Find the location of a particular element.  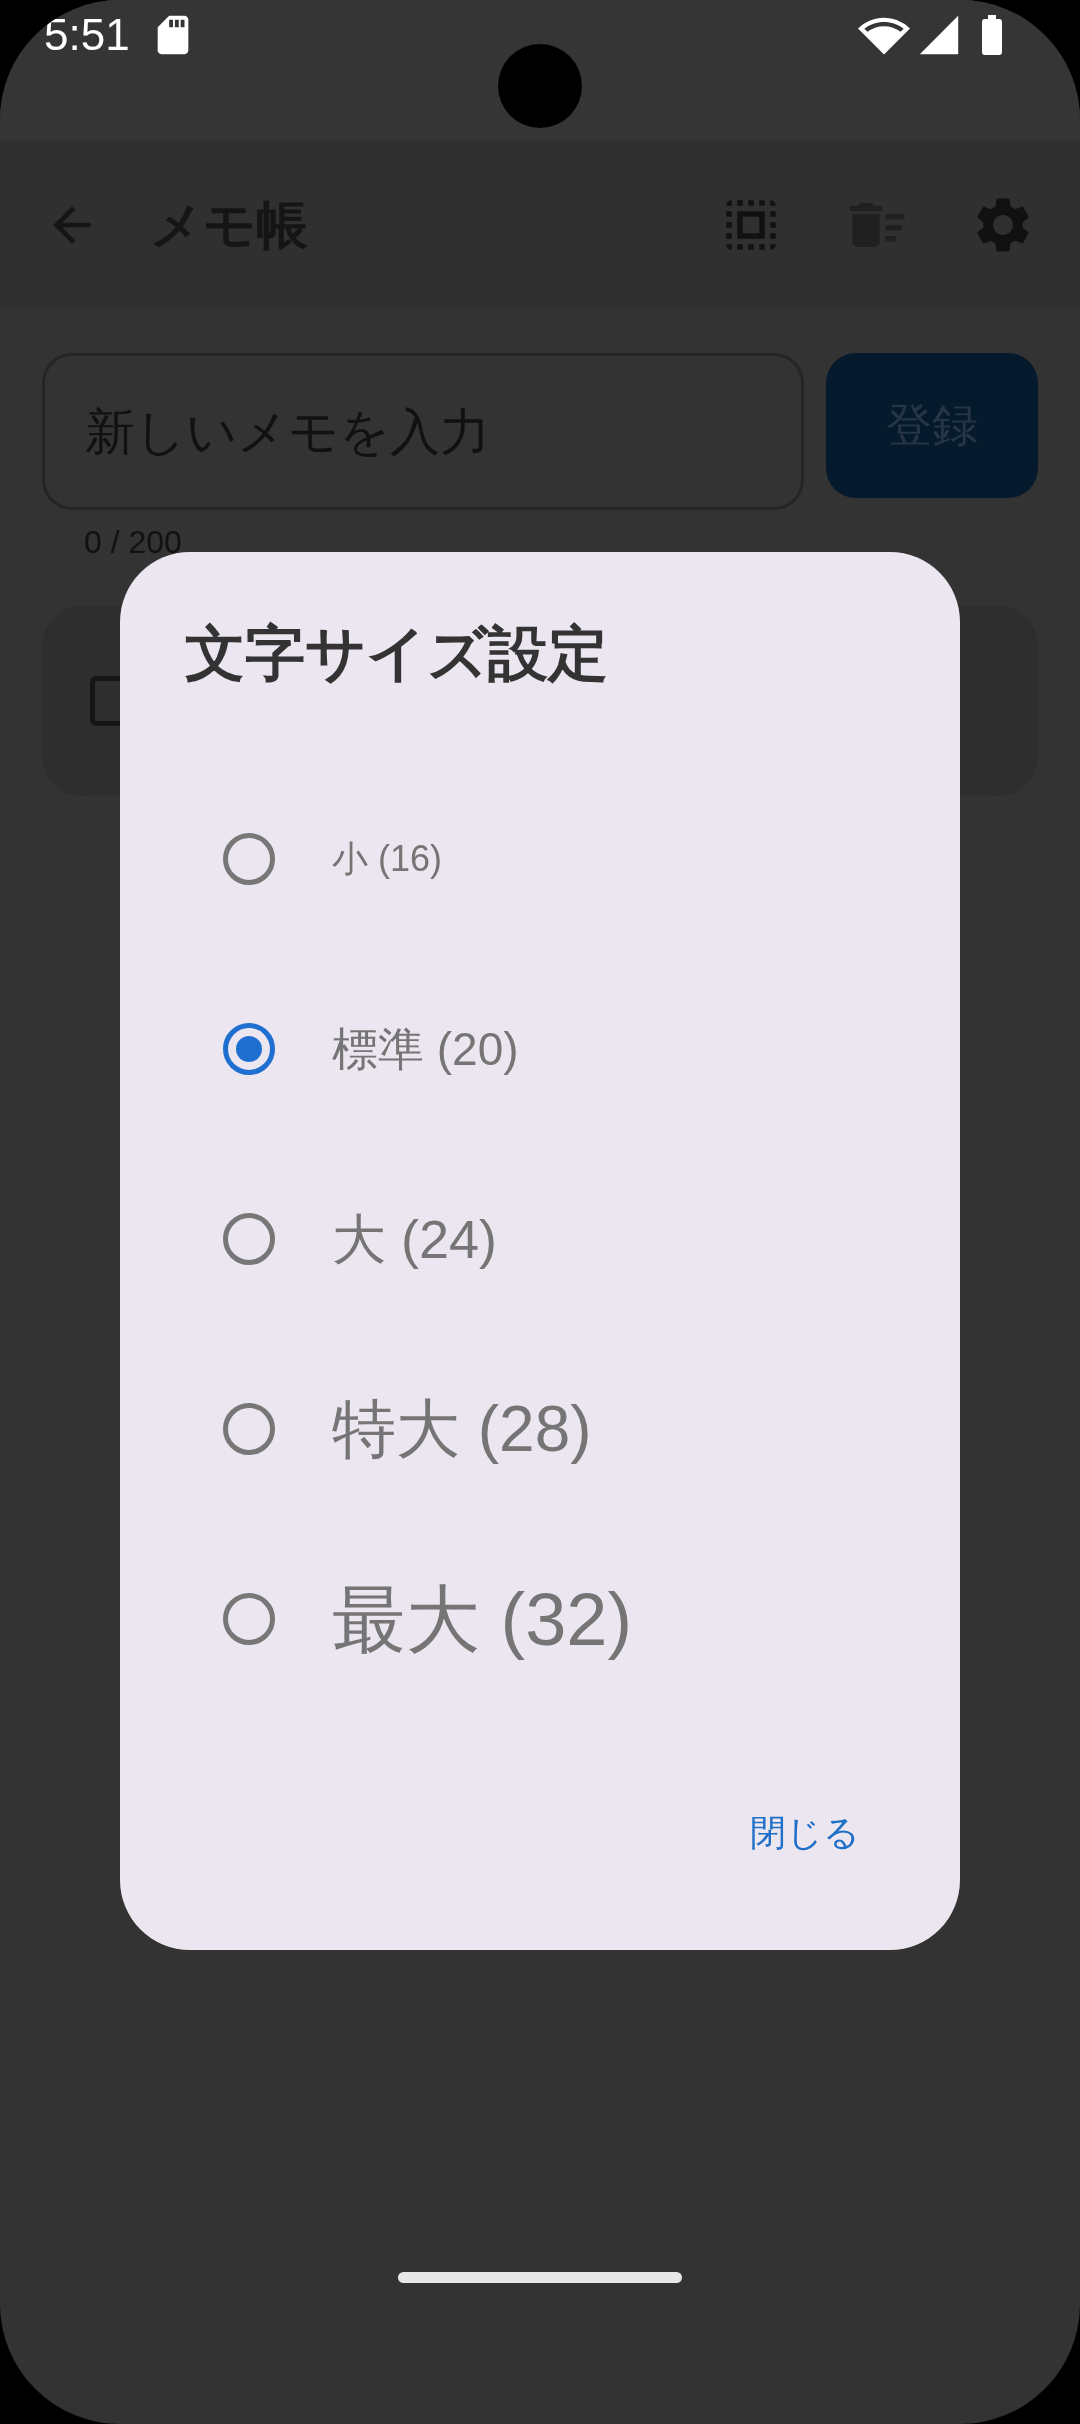

close-button: 閉じる is located at coordinates (805, 1833).